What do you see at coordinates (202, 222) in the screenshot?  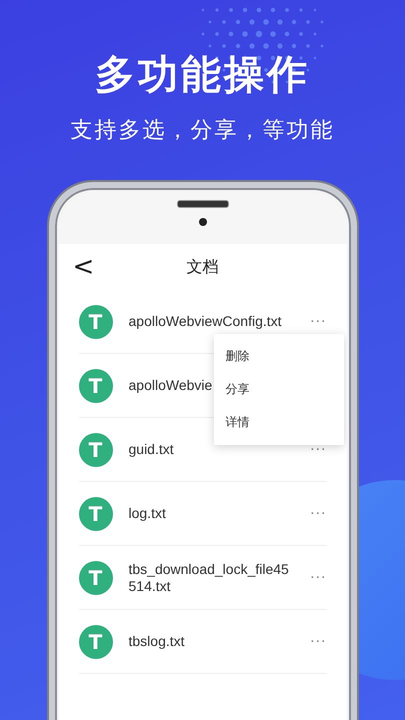 I see `camera-icon` at bounding box center [202, 222].